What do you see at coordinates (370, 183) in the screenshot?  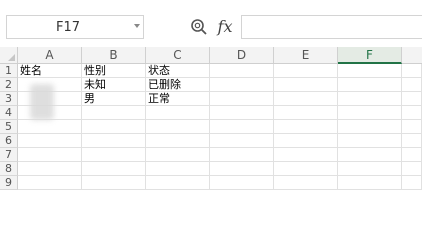 I see `cell-r9-c6` at bounding box center [370, 183].